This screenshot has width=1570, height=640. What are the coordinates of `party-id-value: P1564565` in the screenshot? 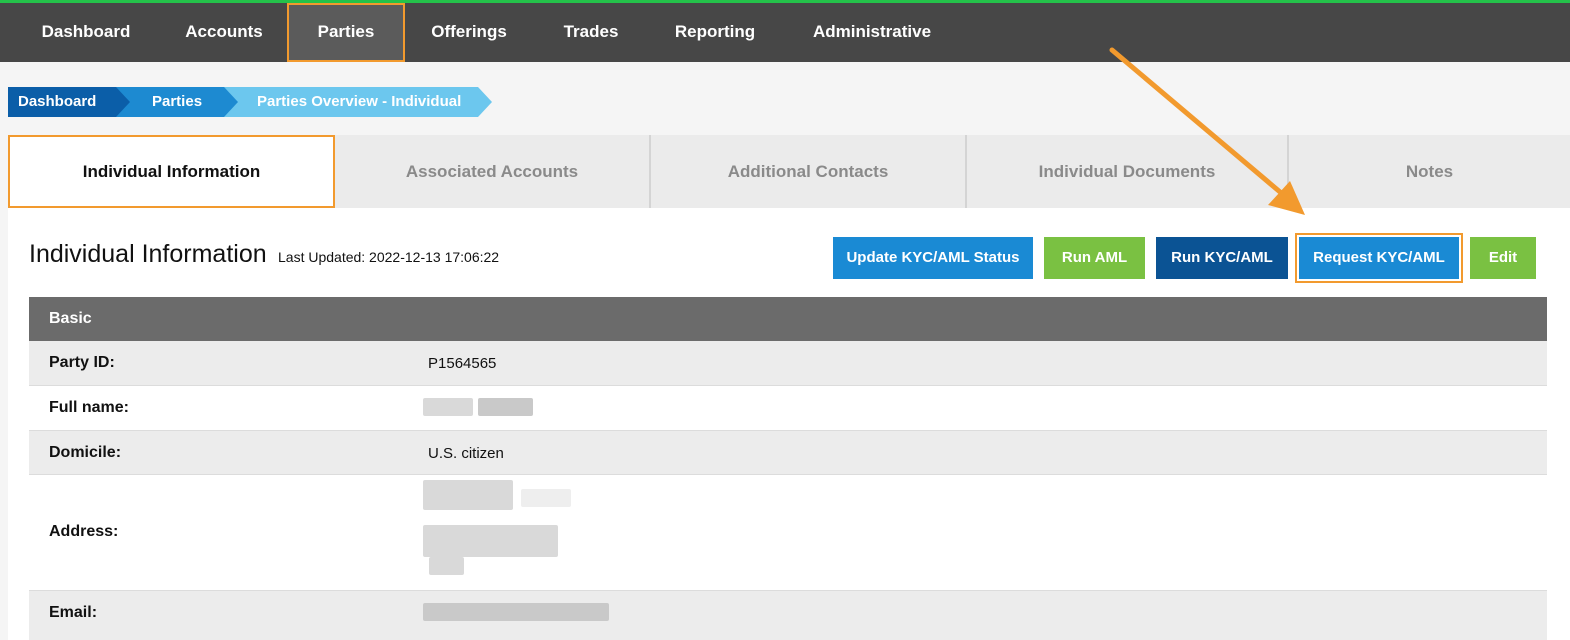 It's located at (462, 363).